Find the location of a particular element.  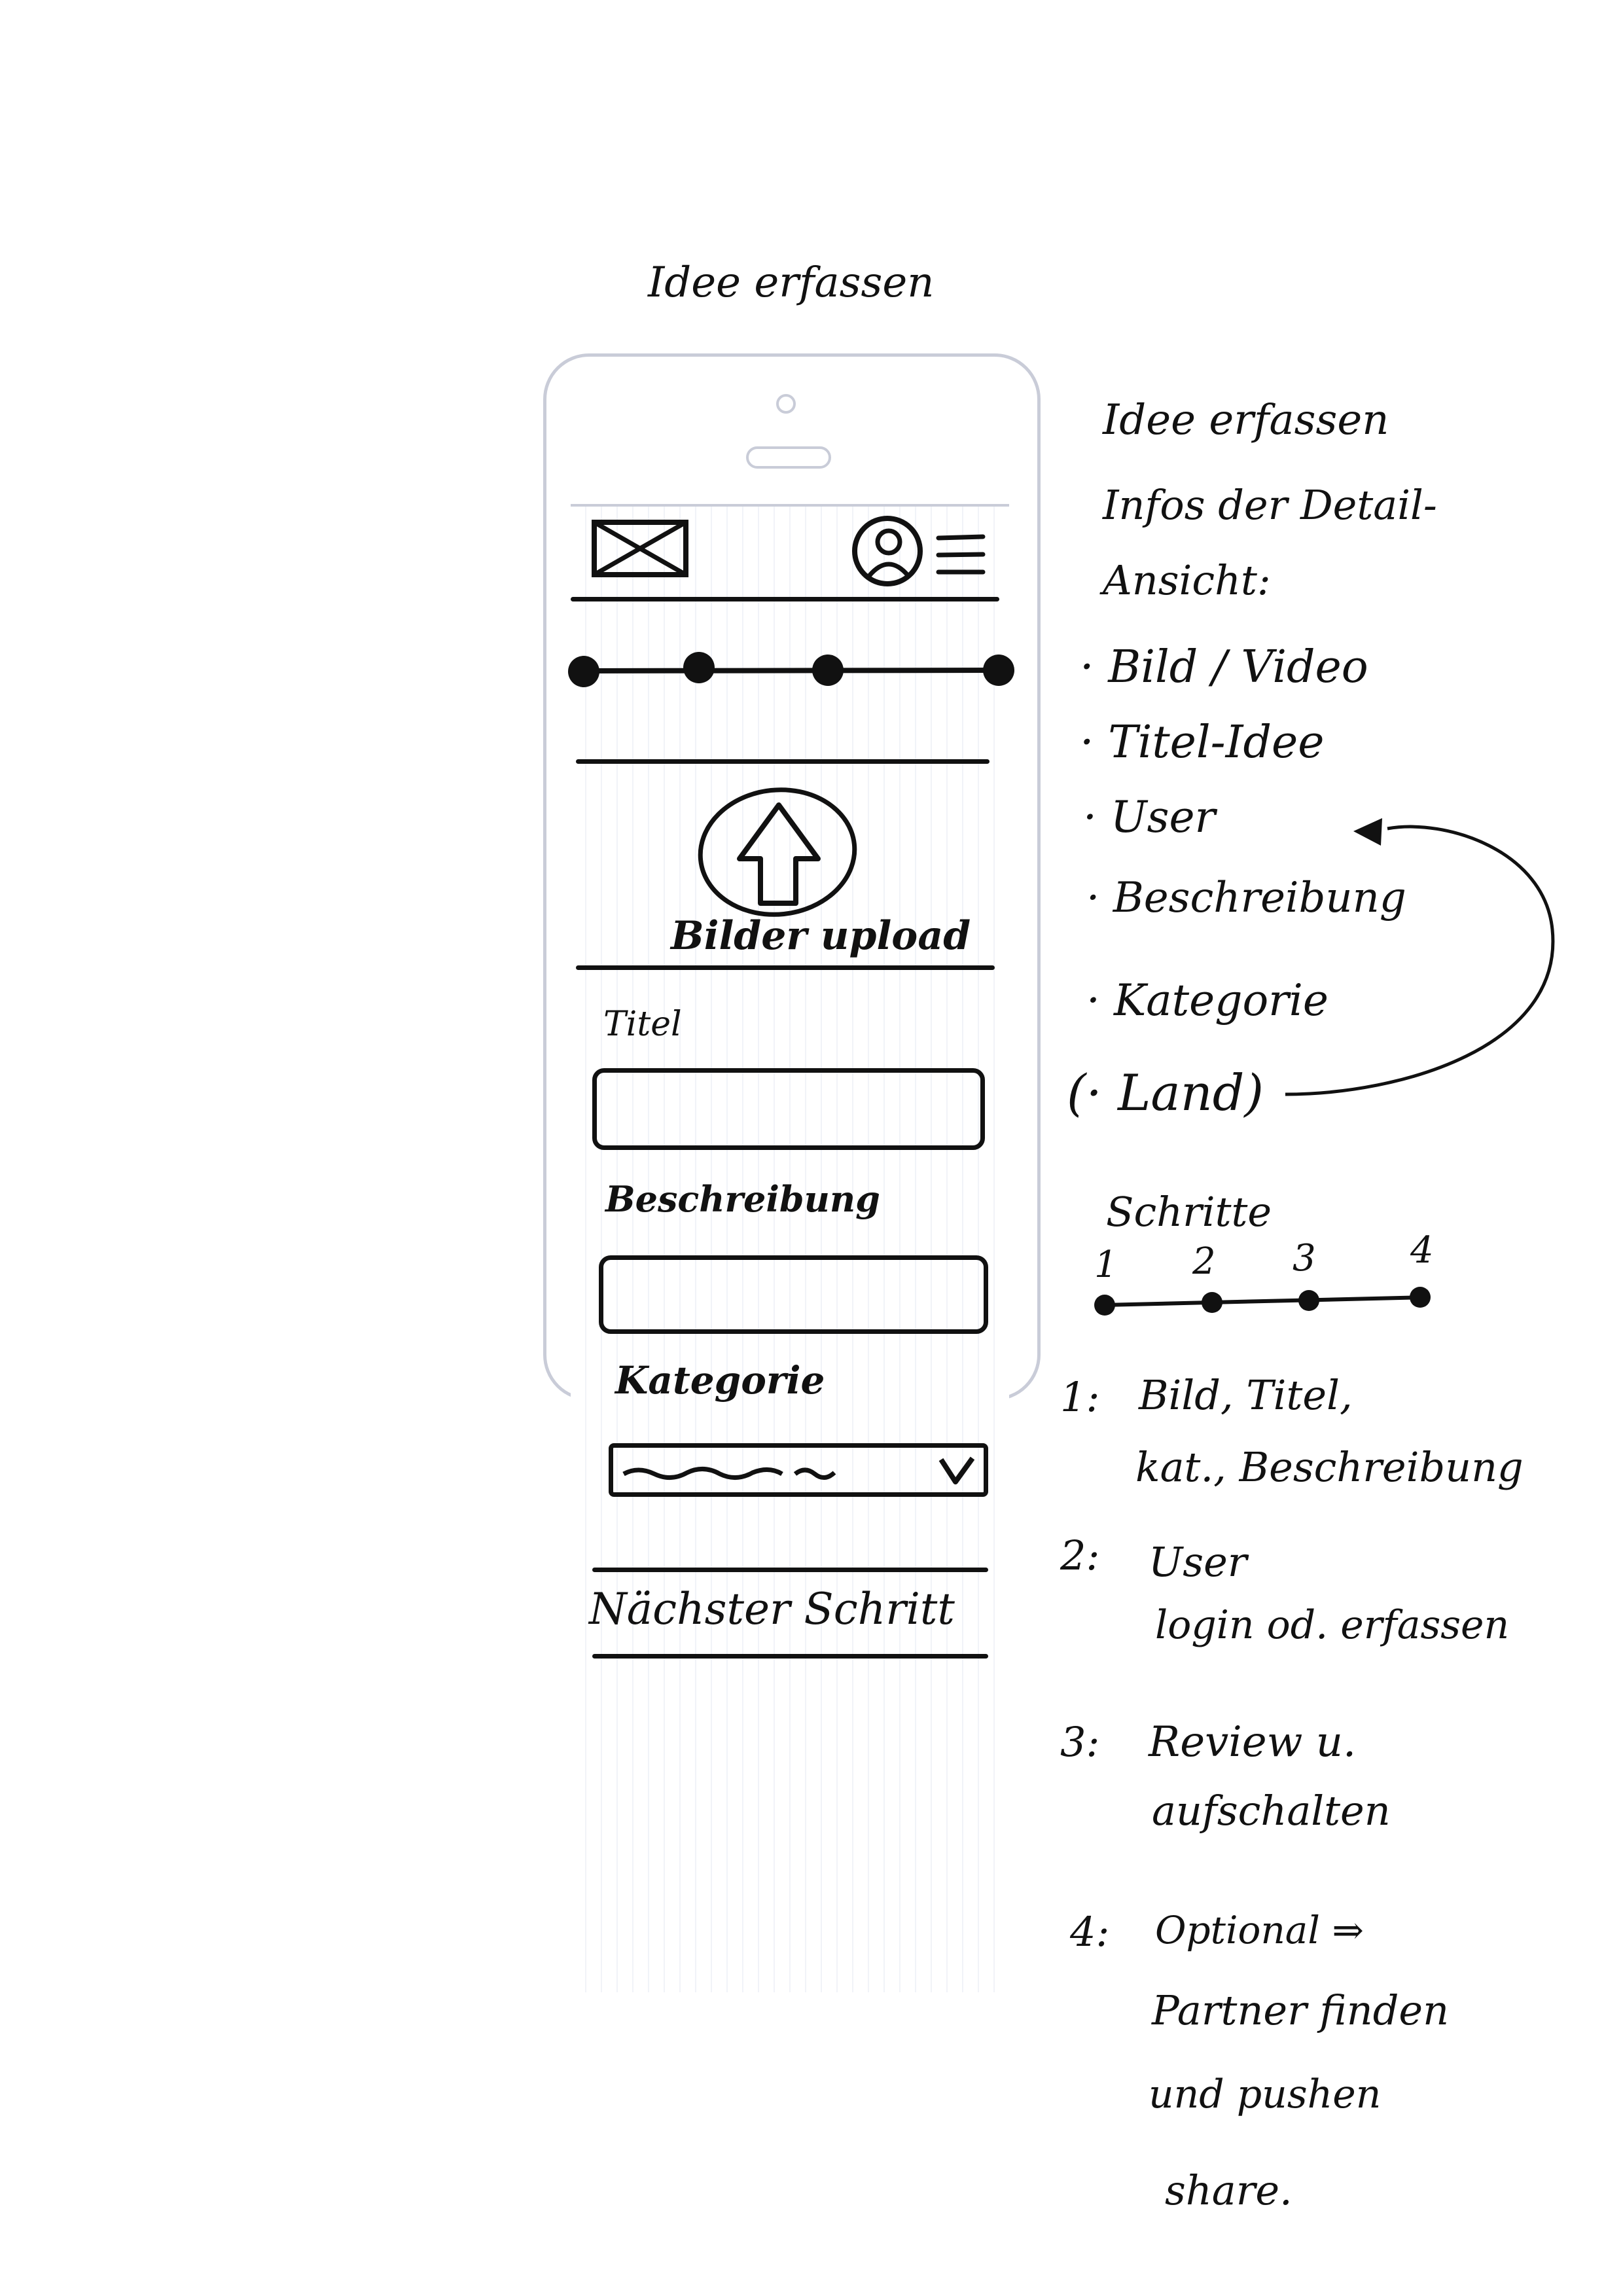

step-2-number: 2: is located at coordinates (1080, 1555).